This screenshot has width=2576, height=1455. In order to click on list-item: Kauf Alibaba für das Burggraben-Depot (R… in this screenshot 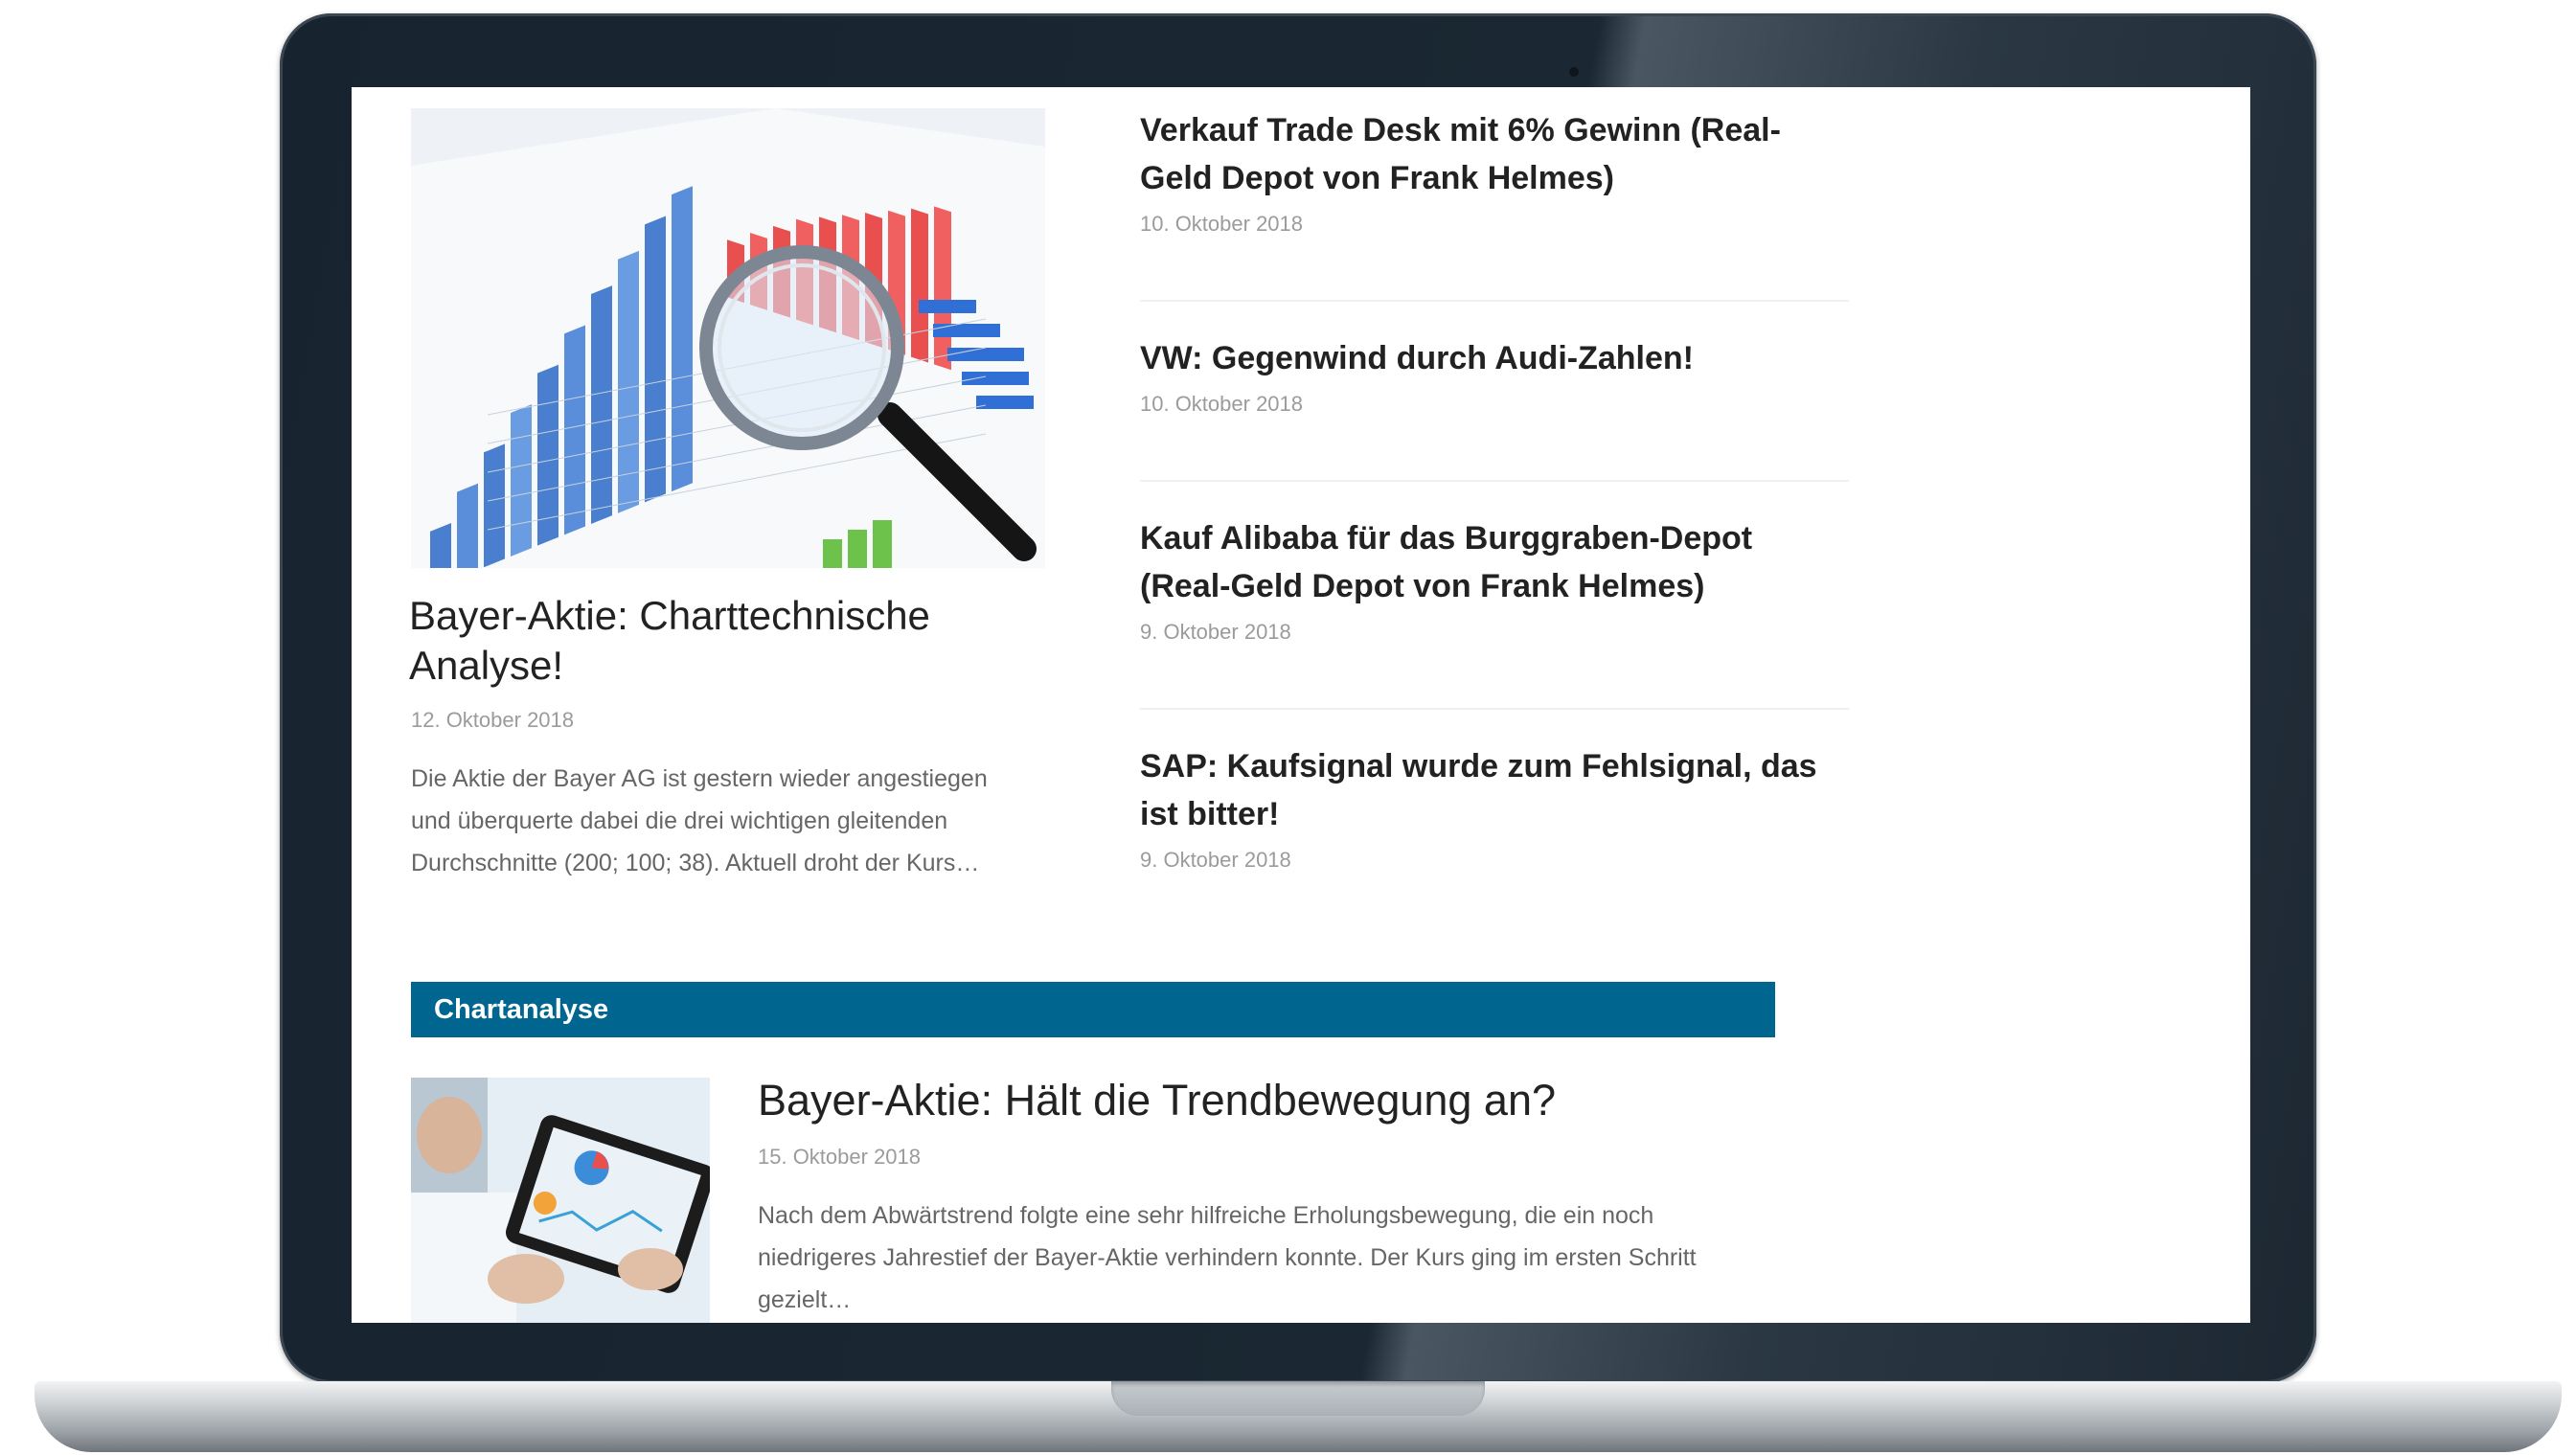, I will do `click(1494, 579)`.